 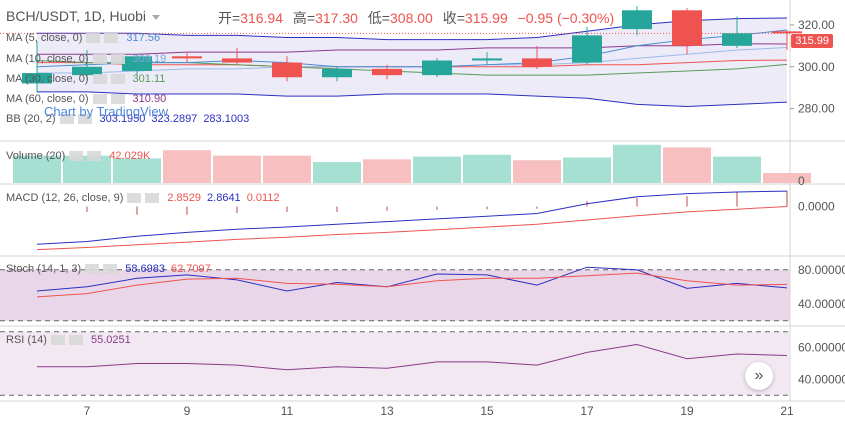 I want to click on stoch-label: Stoch (14, 1, 3), so click(x=44, y=269).